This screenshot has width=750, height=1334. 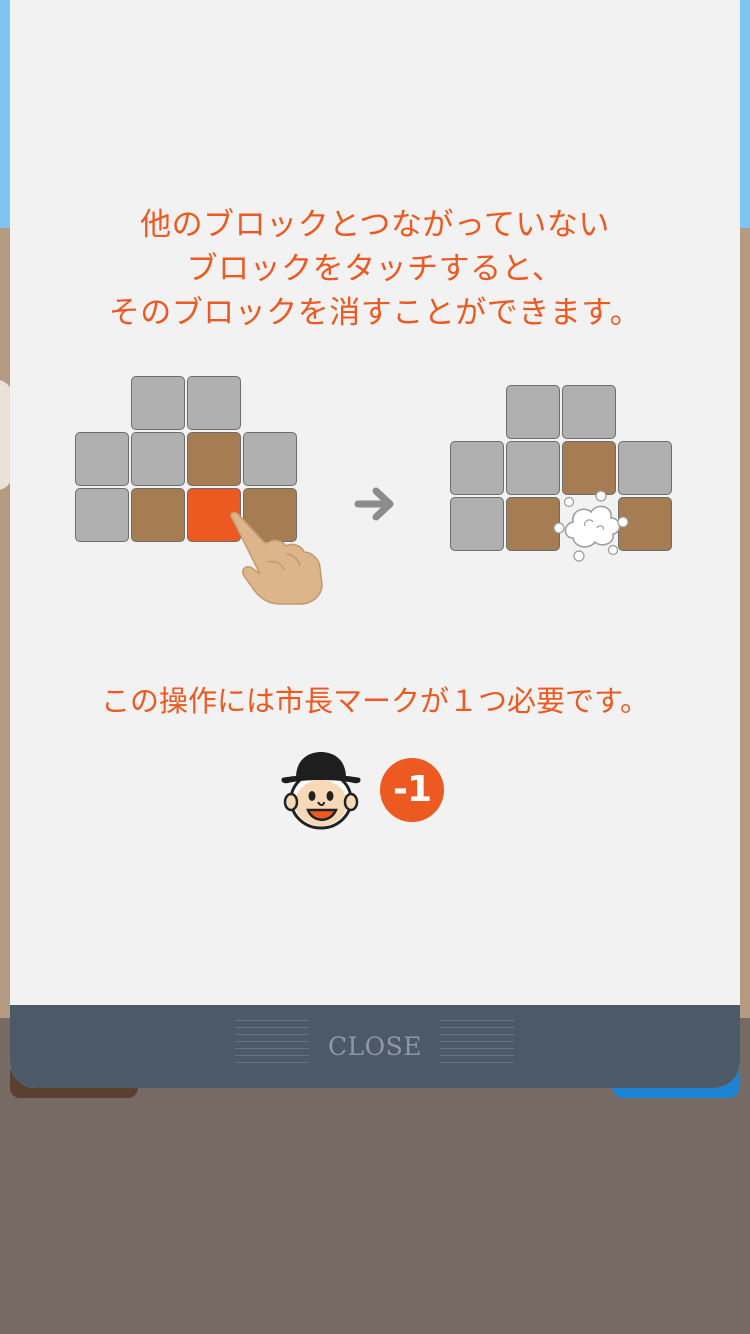 I want to click on close-button: CLOSE, so click(x=375, y=1046).